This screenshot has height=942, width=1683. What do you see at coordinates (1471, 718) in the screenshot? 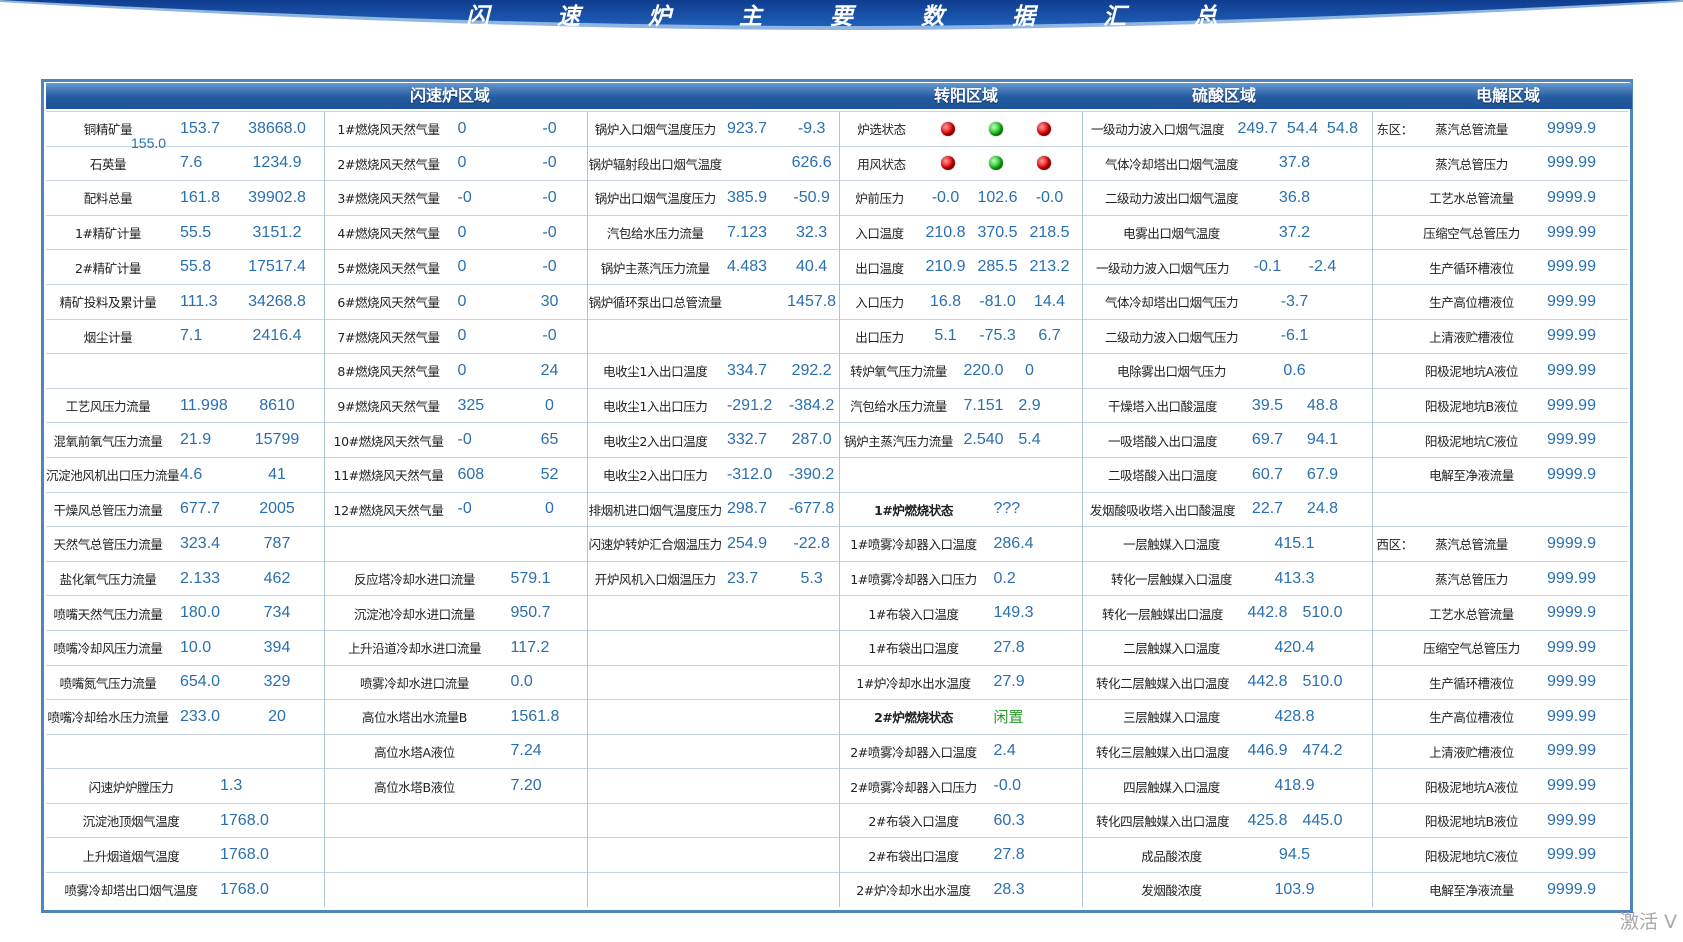
I see `row-label: 生产高位槽液位` at bounding box center [1471, 718].